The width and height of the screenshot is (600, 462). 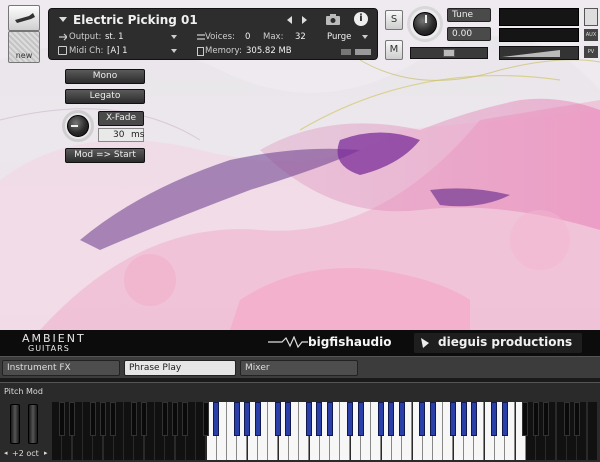 What do you see at coordinates (78, 126) in the screenshot?
I see `xfade-knob` at bounding box center [78, 126].